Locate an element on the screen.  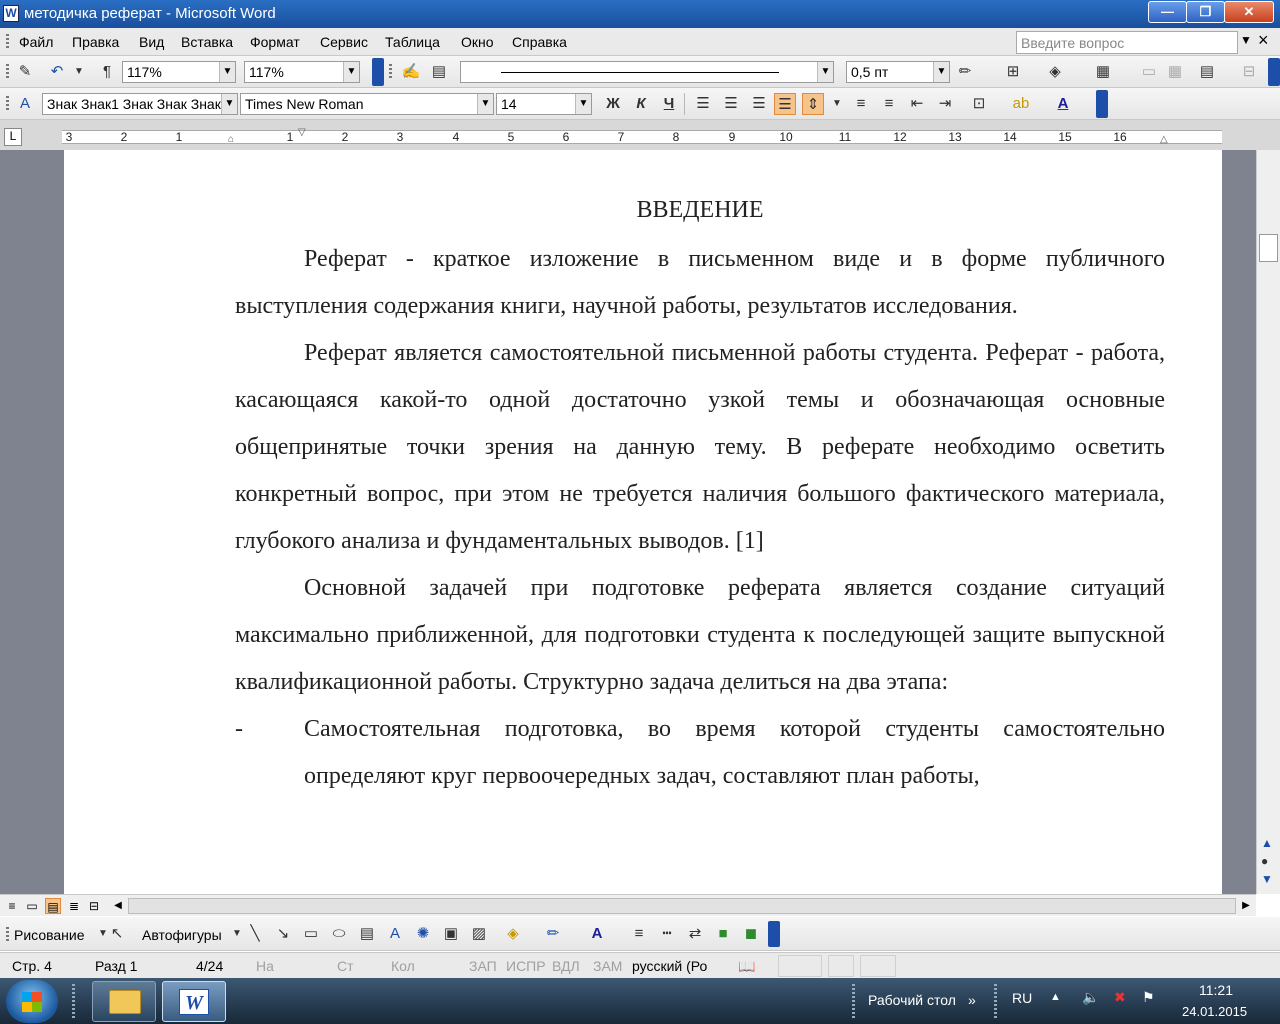
drawing-menu-button: Рисование is located at coordinates (49, 935).